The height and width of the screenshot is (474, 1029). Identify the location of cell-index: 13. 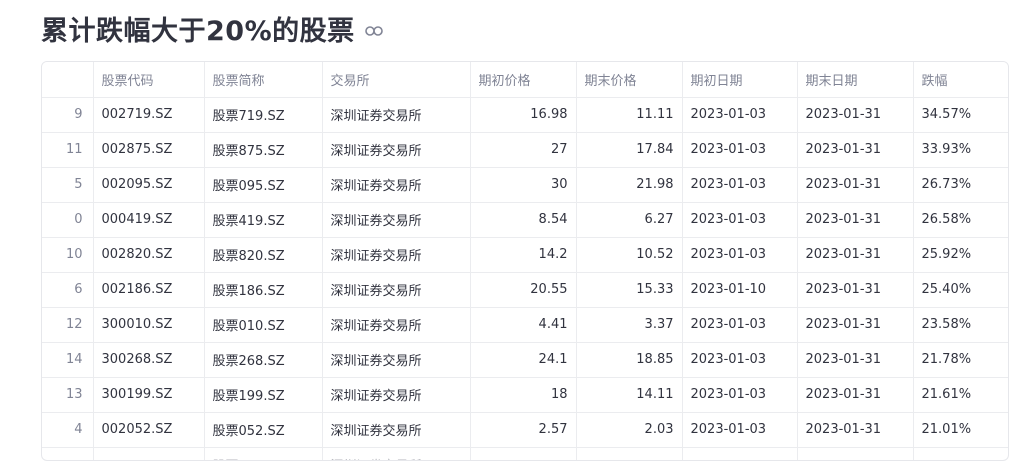
(68, 395).